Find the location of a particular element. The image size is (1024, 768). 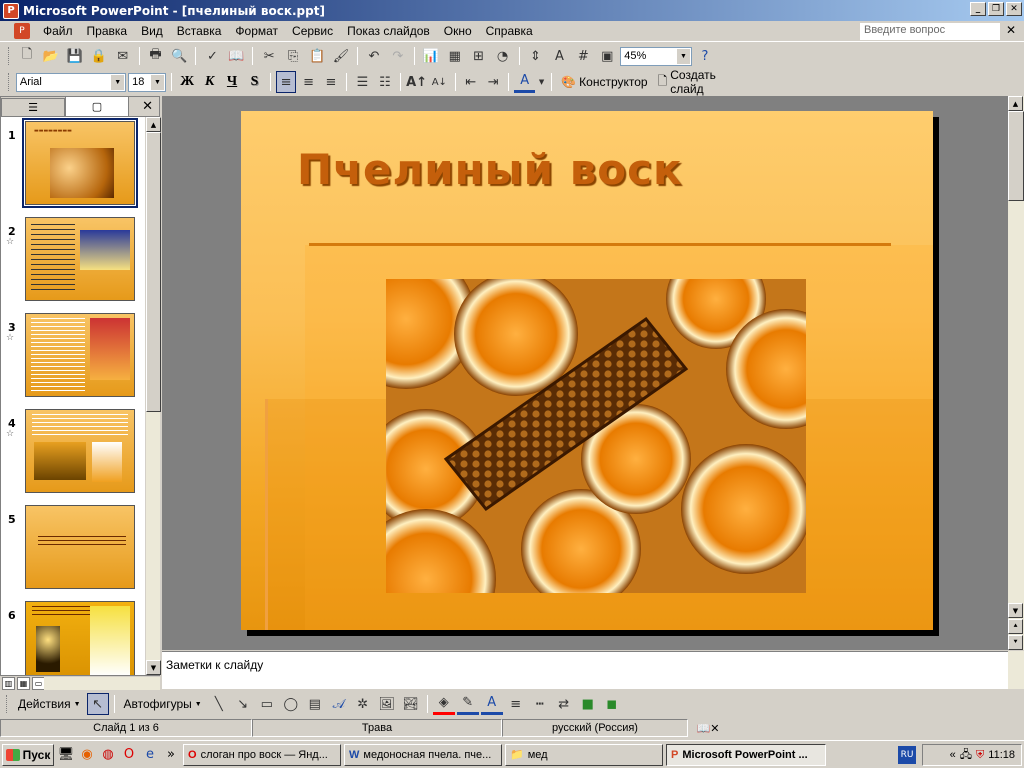

notes-pane: Заметки к слайду is located at coordinates (585, 670).